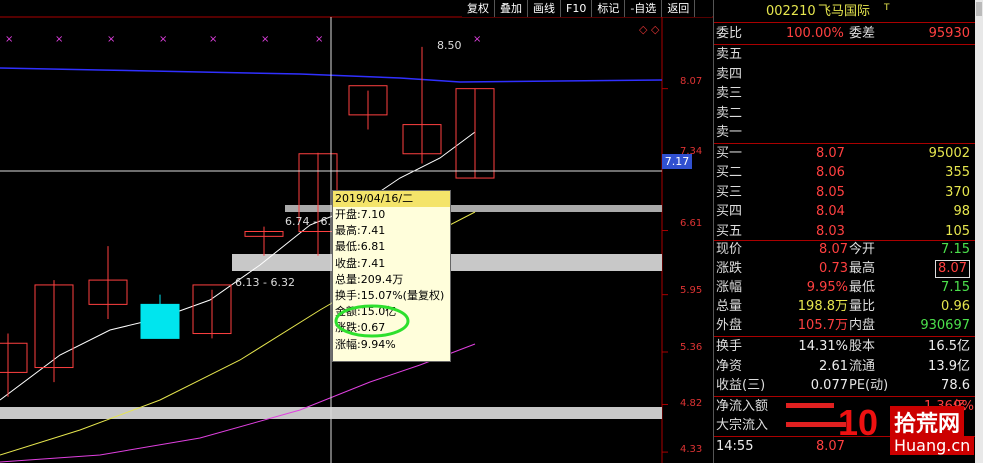  I want to click on fund-value: 78.6, so click(955, 385).